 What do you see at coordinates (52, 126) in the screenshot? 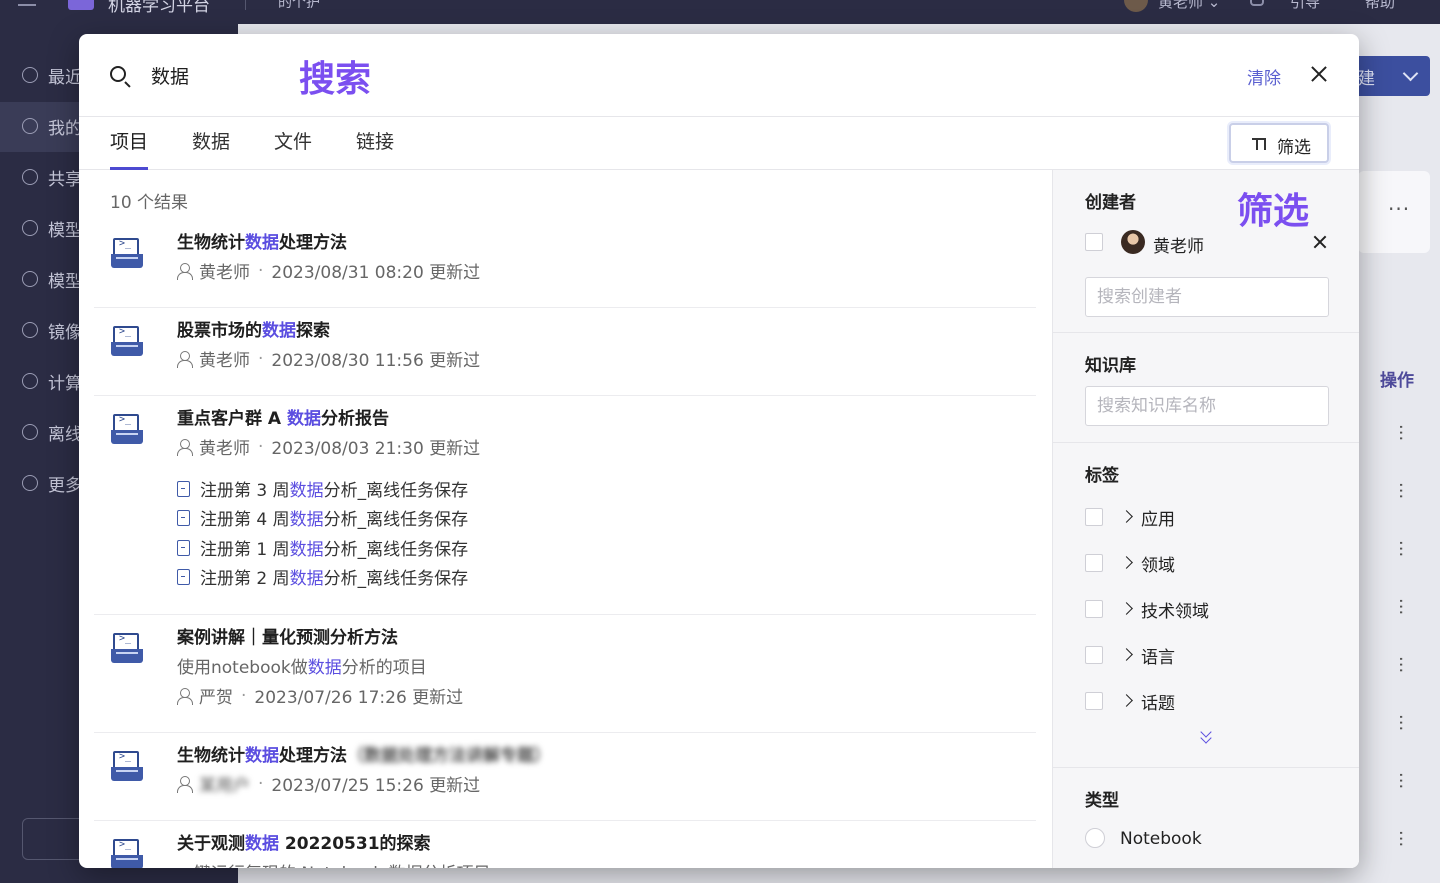
I see `sidebar-item-mine: 我的` at bounding box center [52, 126].